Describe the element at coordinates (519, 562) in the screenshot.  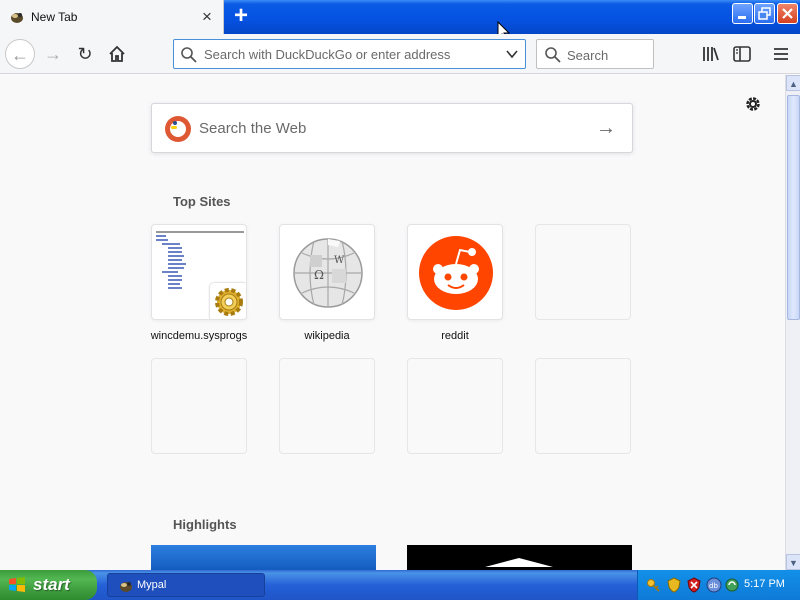
I see `highlight-thumbnail` at that location.